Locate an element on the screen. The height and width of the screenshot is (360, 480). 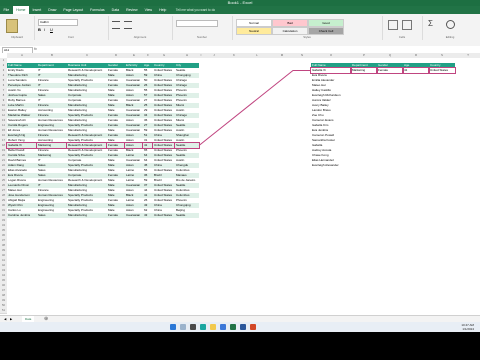
table-cell: Caucasian is located at coordinates (134, 215).